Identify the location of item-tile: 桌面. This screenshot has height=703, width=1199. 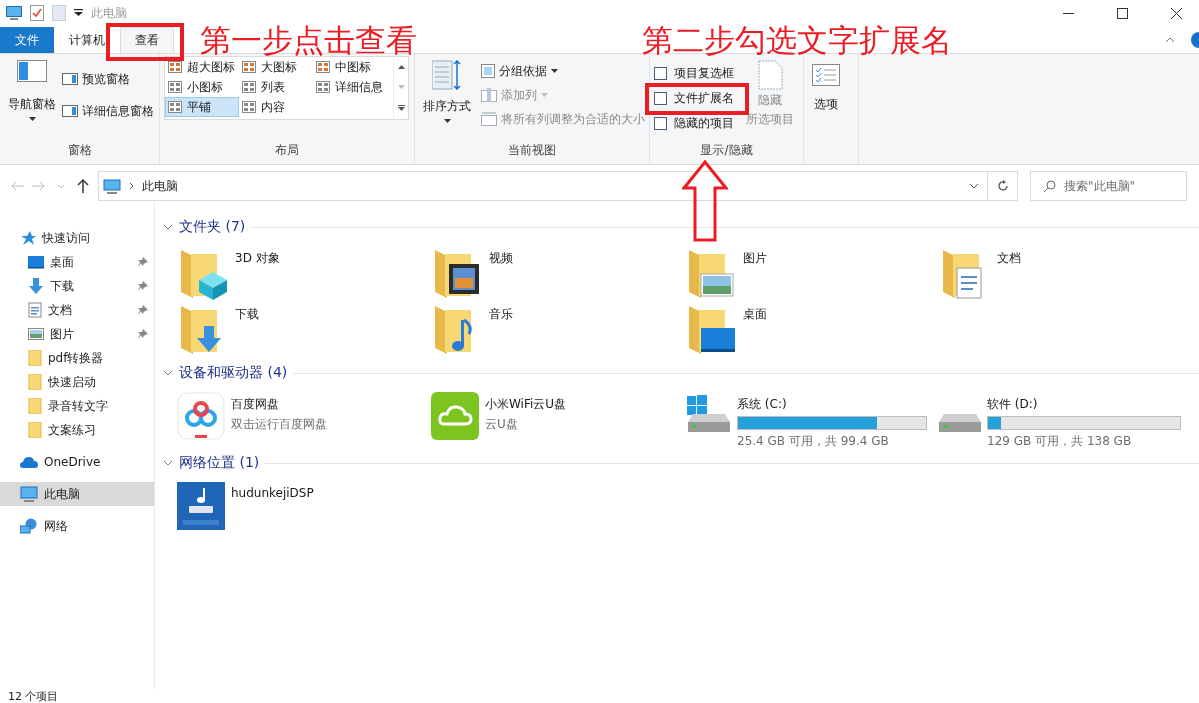
(812, 328).